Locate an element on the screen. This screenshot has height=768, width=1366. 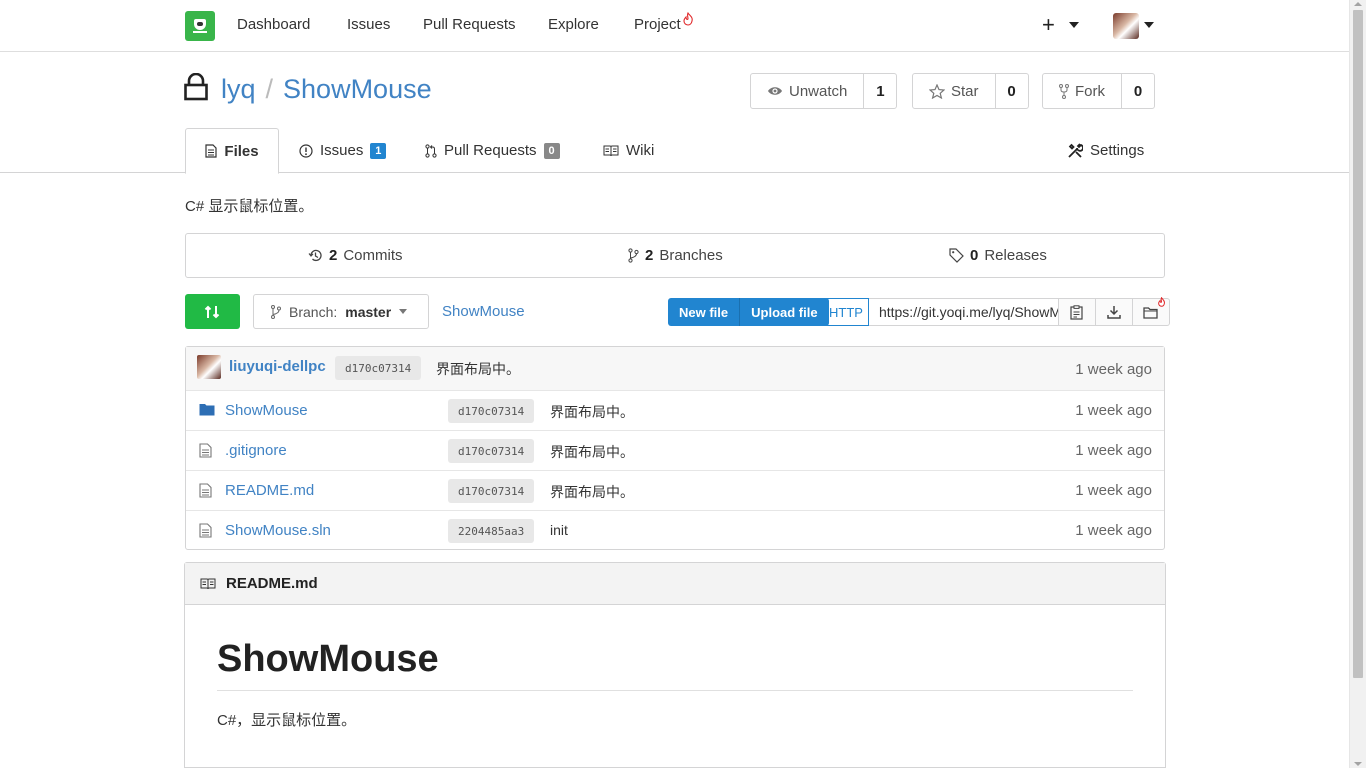
download-button is located at coordinates (1114, 312).